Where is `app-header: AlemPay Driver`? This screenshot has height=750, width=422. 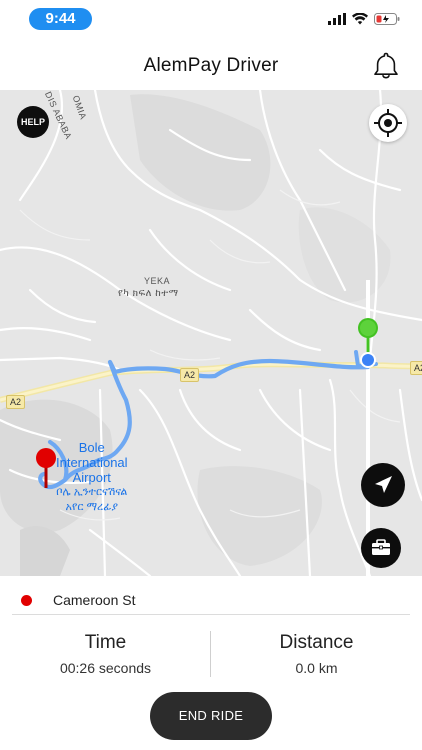 app-header: AlemPay Driver is located at coordinates (211, 66).